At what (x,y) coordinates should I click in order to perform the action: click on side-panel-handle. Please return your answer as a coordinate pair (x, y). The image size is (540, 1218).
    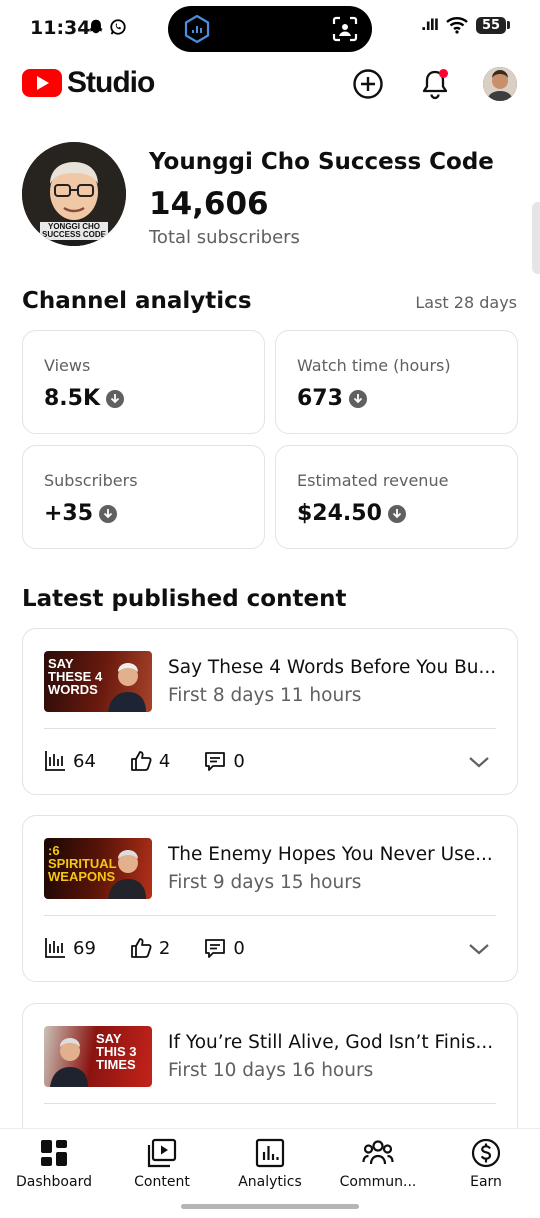
    Looking at the image, I should click on (536, 238).